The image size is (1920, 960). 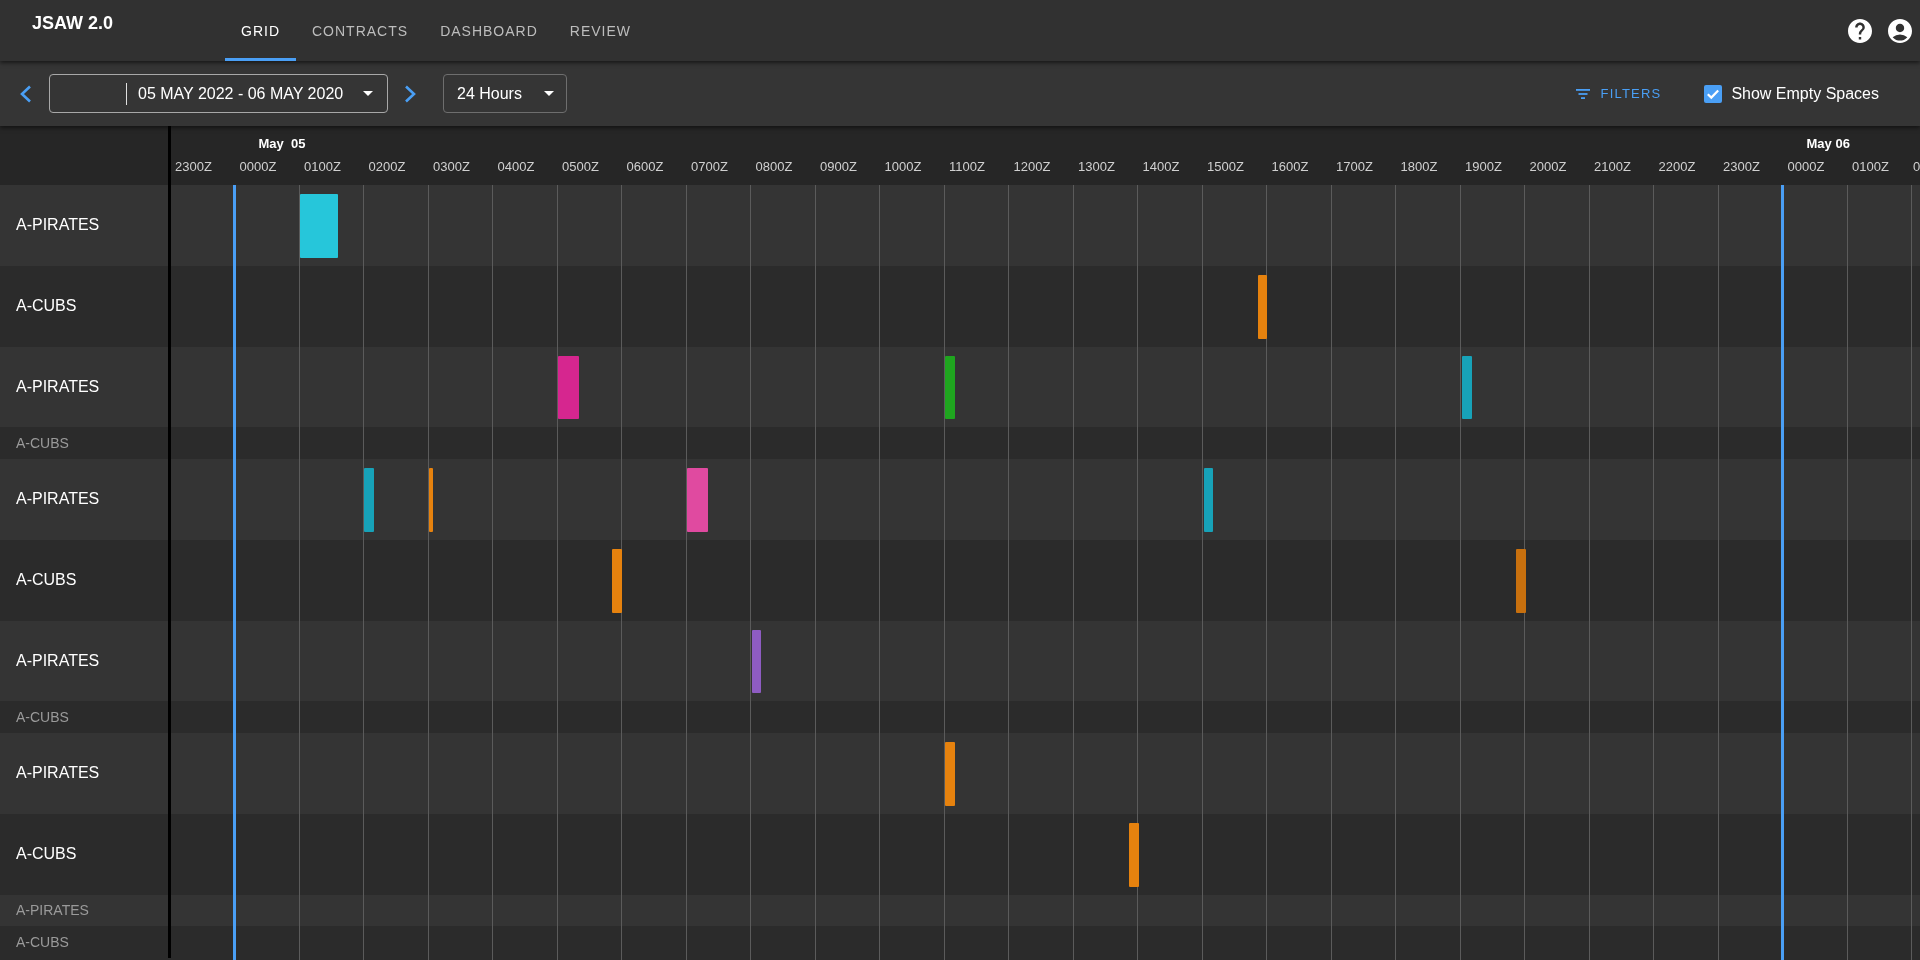 I want to click on hour-label: 0600Z, so click(x=645, y=167).